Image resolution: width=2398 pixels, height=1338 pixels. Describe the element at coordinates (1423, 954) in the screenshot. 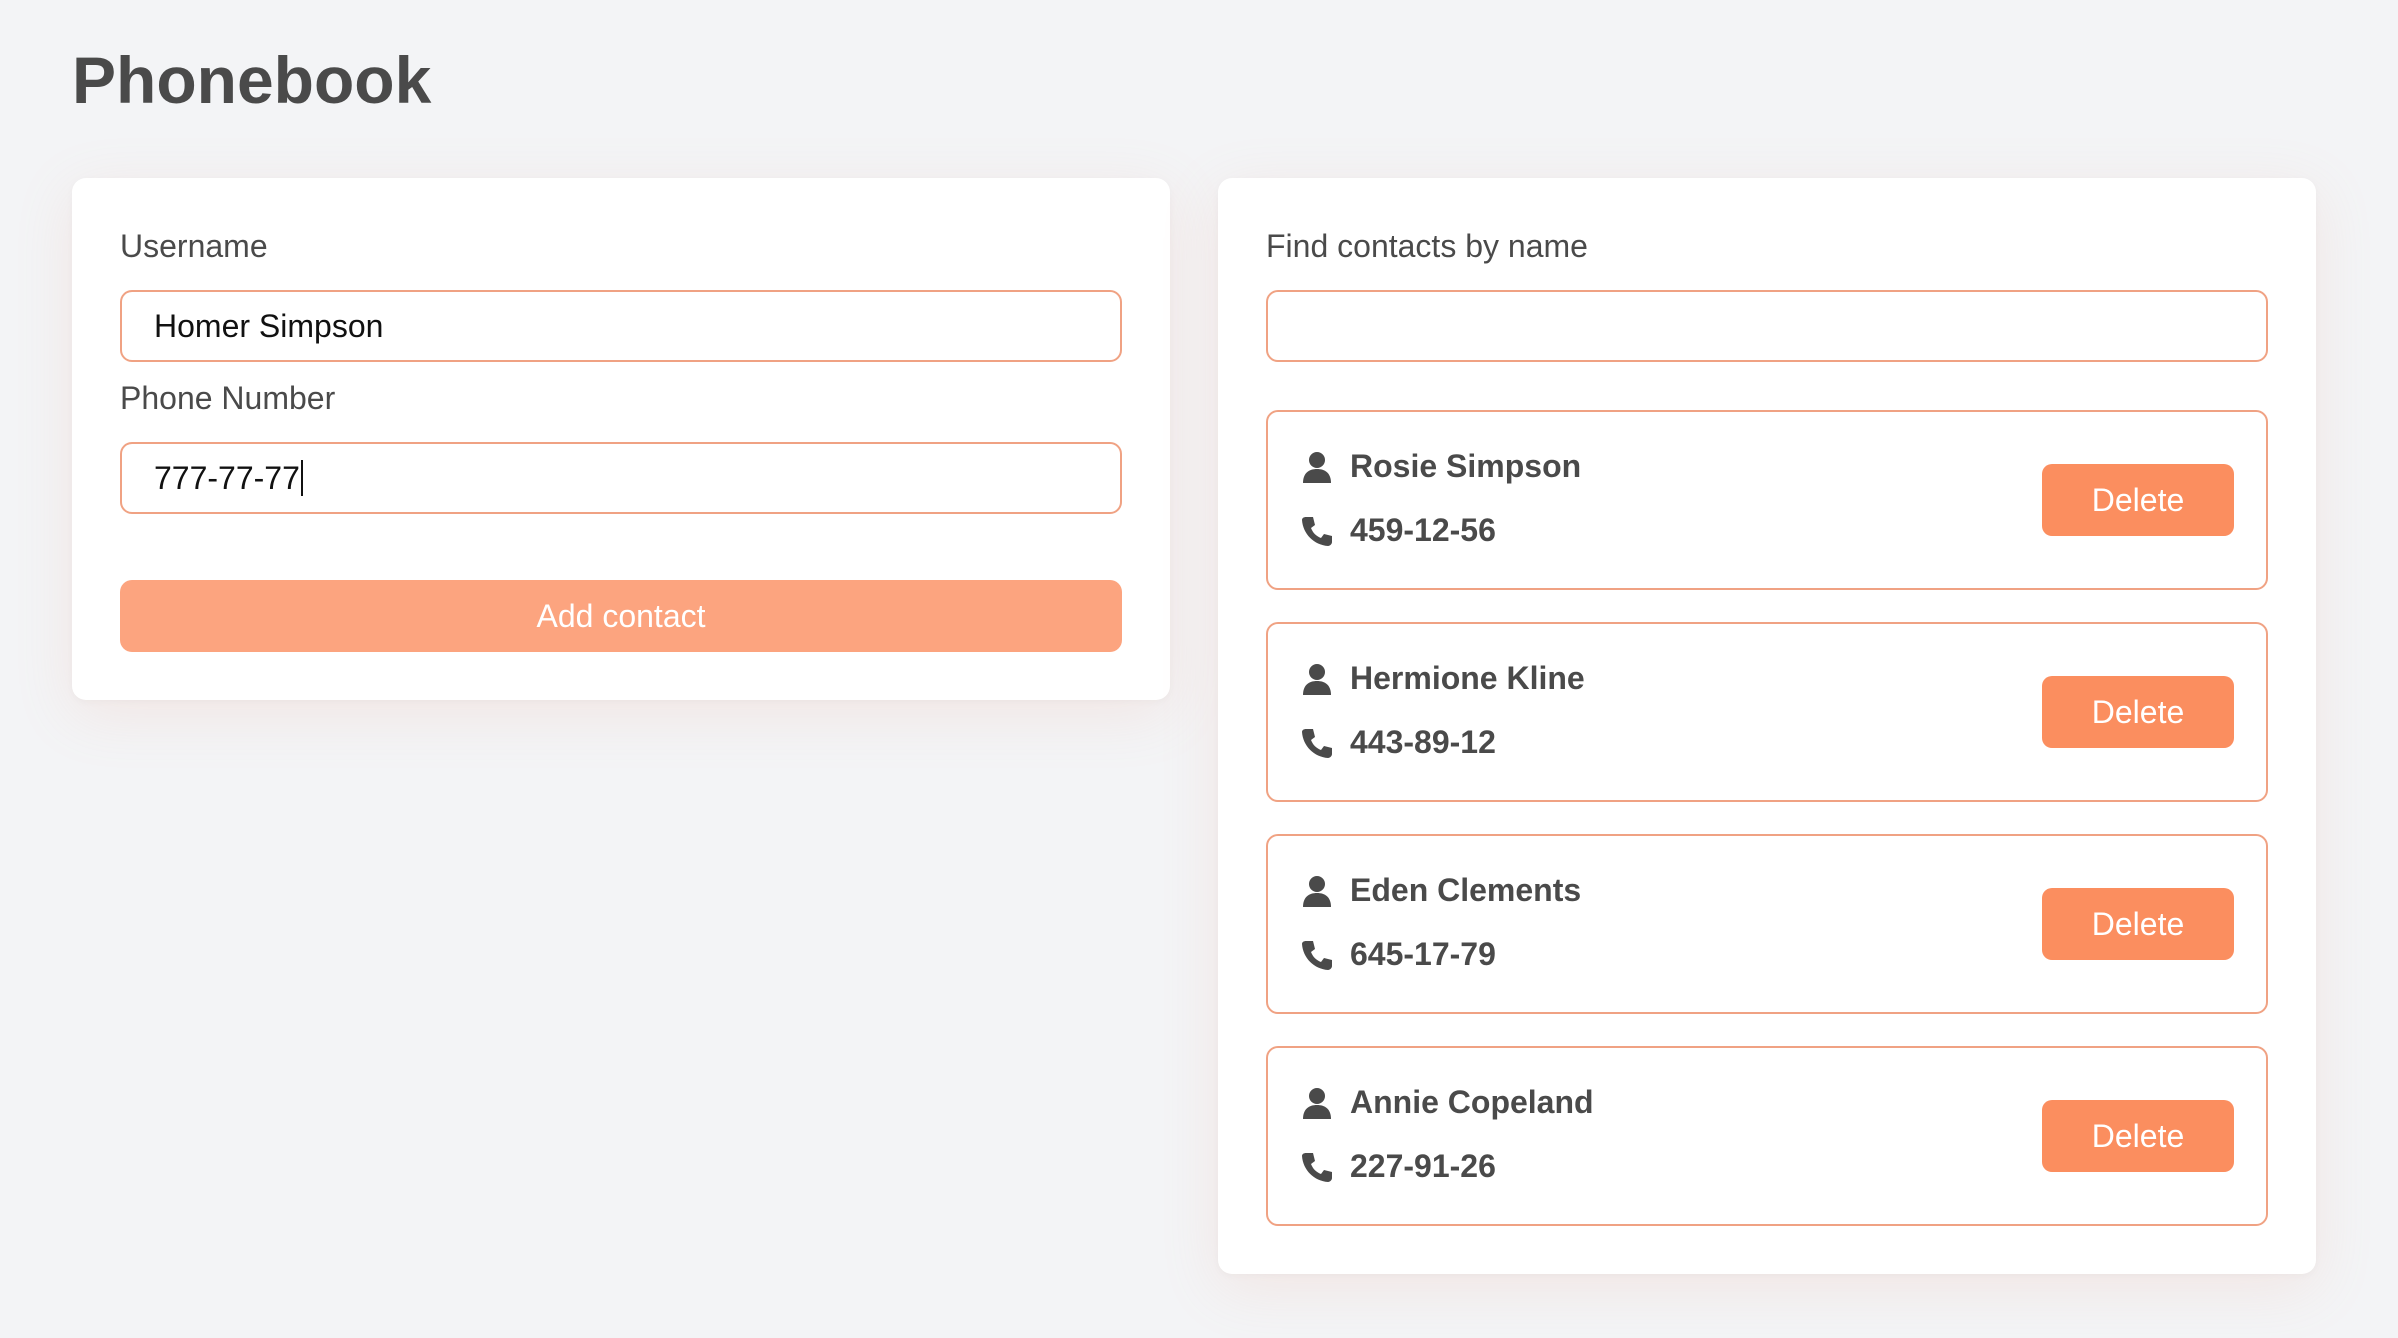

I see `contact-phone: 645-17-79` at that location.